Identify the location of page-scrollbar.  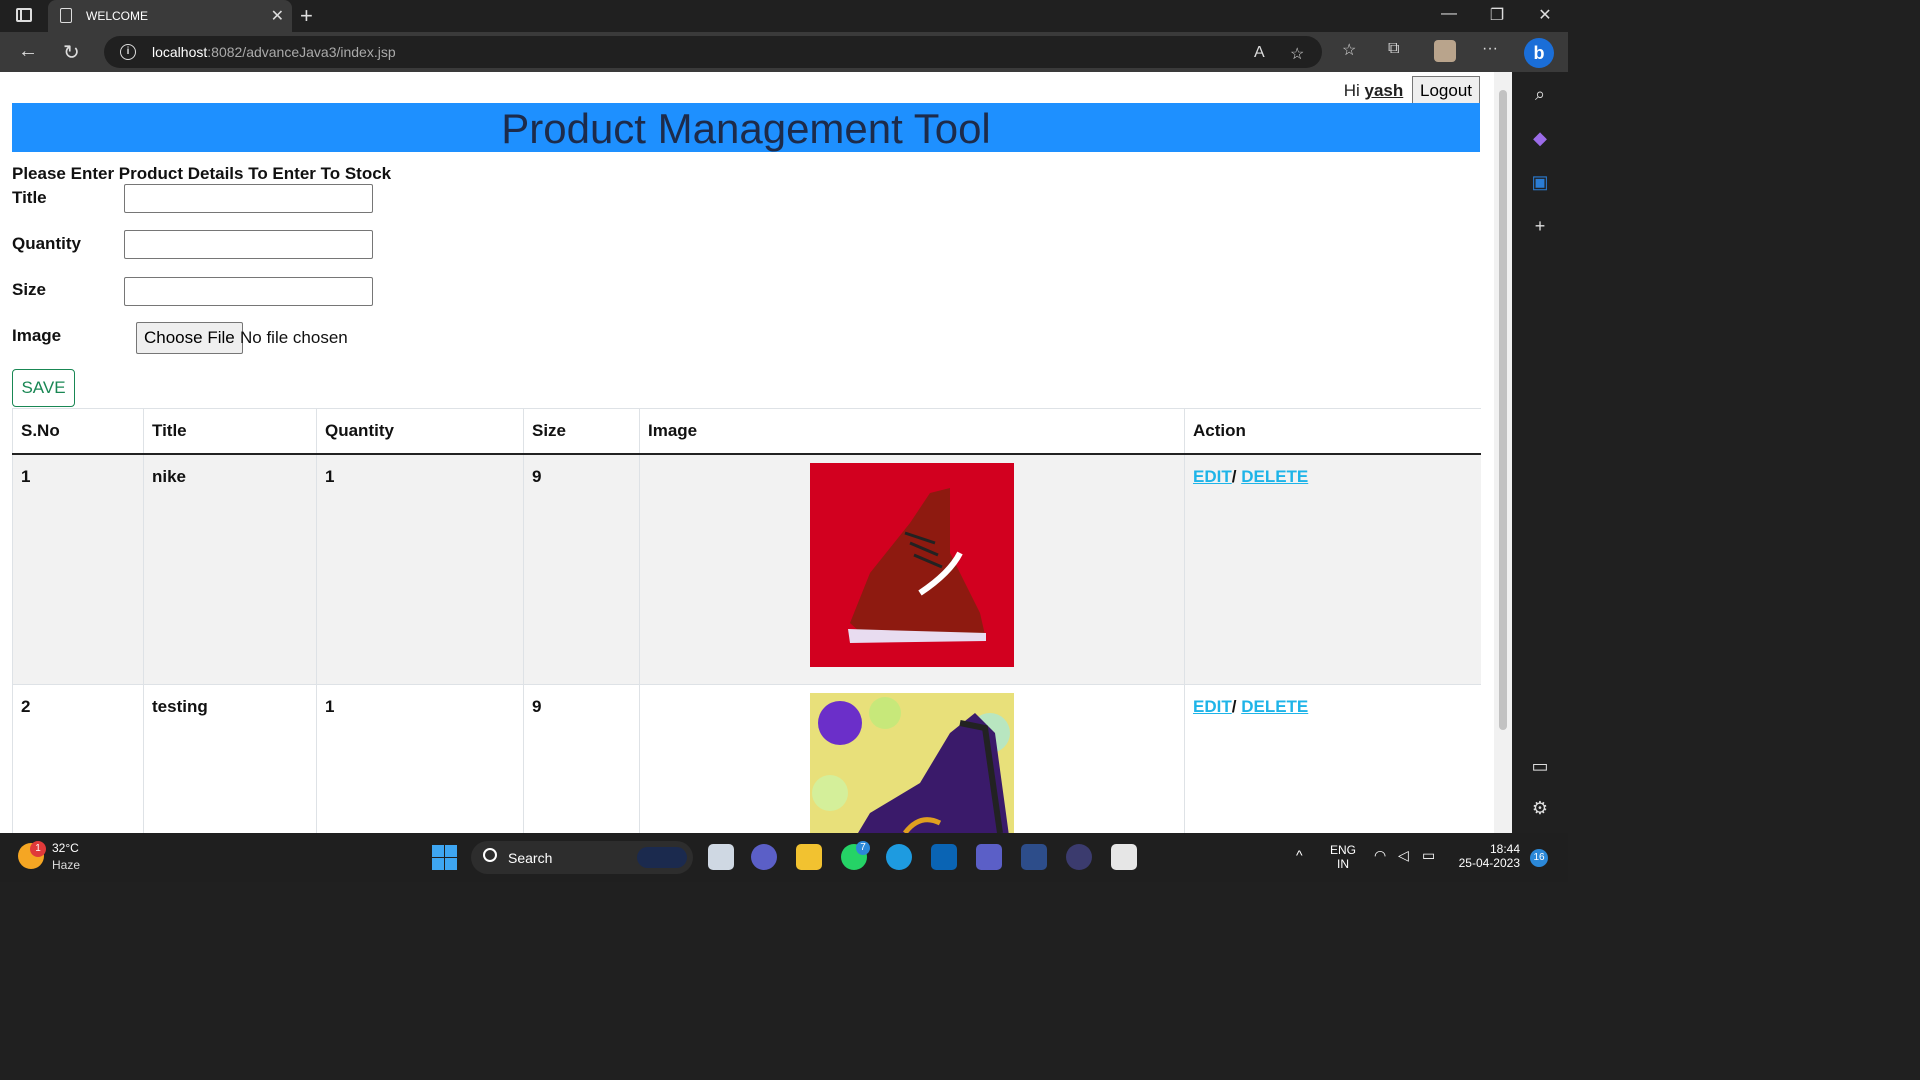
(1503, 452).